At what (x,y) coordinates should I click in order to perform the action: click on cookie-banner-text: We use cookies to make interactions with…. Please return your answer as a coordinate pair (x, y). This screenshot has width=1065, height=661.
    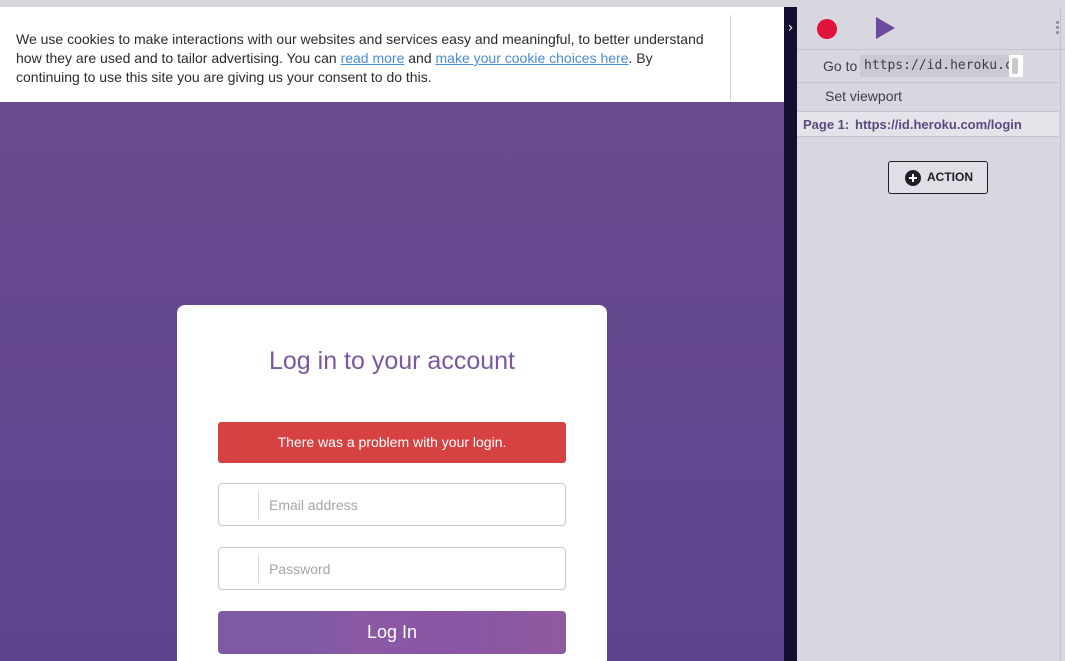
    Looking at the image, I should click on (366, 58).